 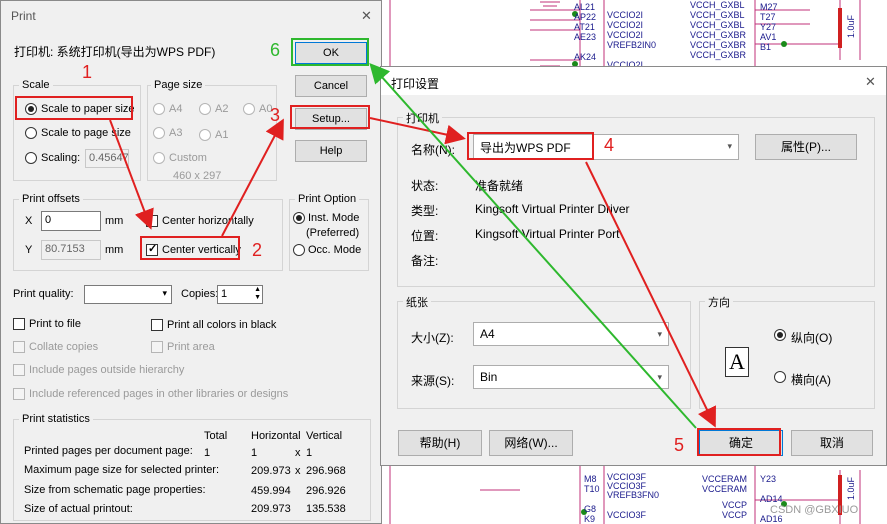 I want to click on y-unit: mm, so click(x=114, y=250).